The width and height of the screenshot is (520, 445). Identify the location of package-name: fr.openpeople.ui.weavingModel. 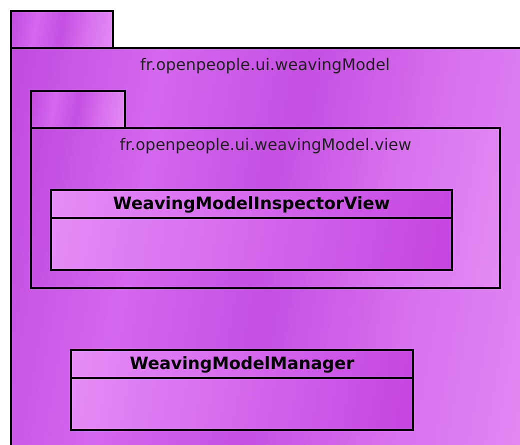
(265, 64).